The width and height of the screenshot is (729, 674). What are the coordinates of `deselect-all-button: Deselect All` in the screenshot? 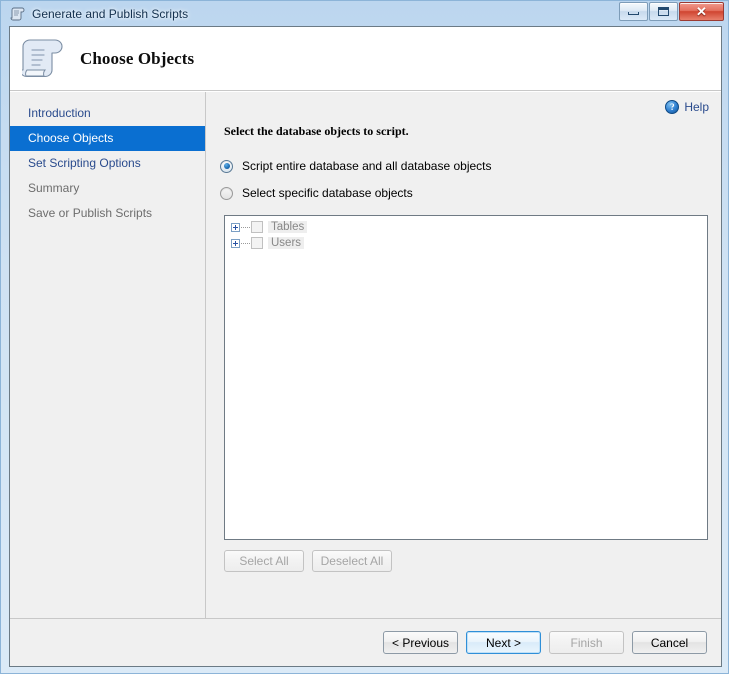 It's located at (352, 561).